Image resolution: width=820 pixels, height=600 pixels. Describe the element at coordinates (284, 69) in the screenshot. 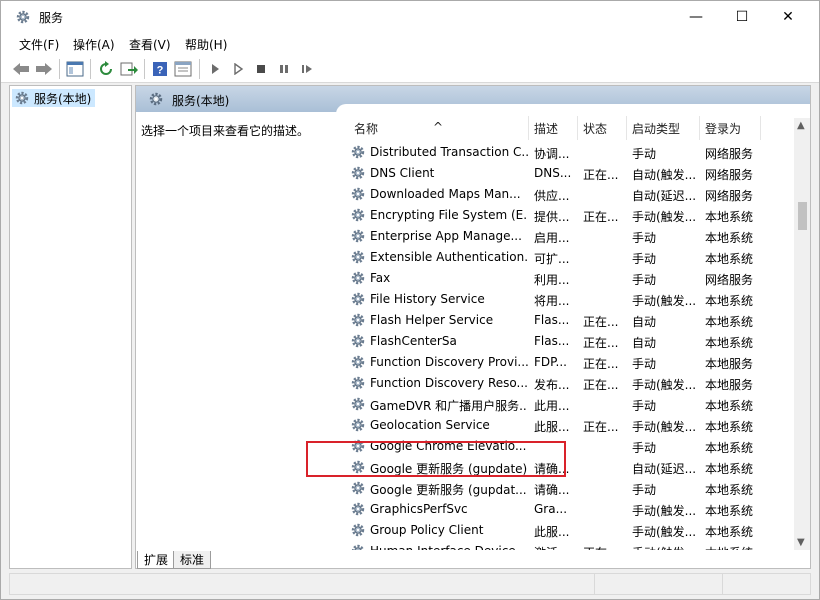

I see `pause-service-button` at that location.